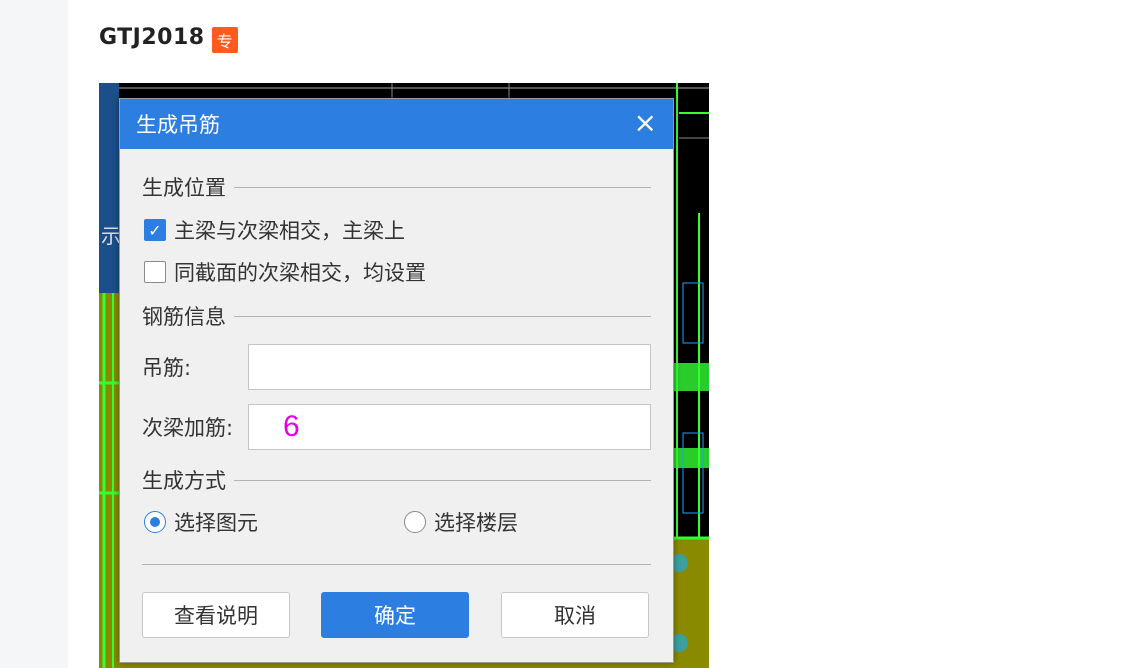 The image size is (1130, 668). I want to click on section-rebar: 钢筋信息, so click(396, 316).